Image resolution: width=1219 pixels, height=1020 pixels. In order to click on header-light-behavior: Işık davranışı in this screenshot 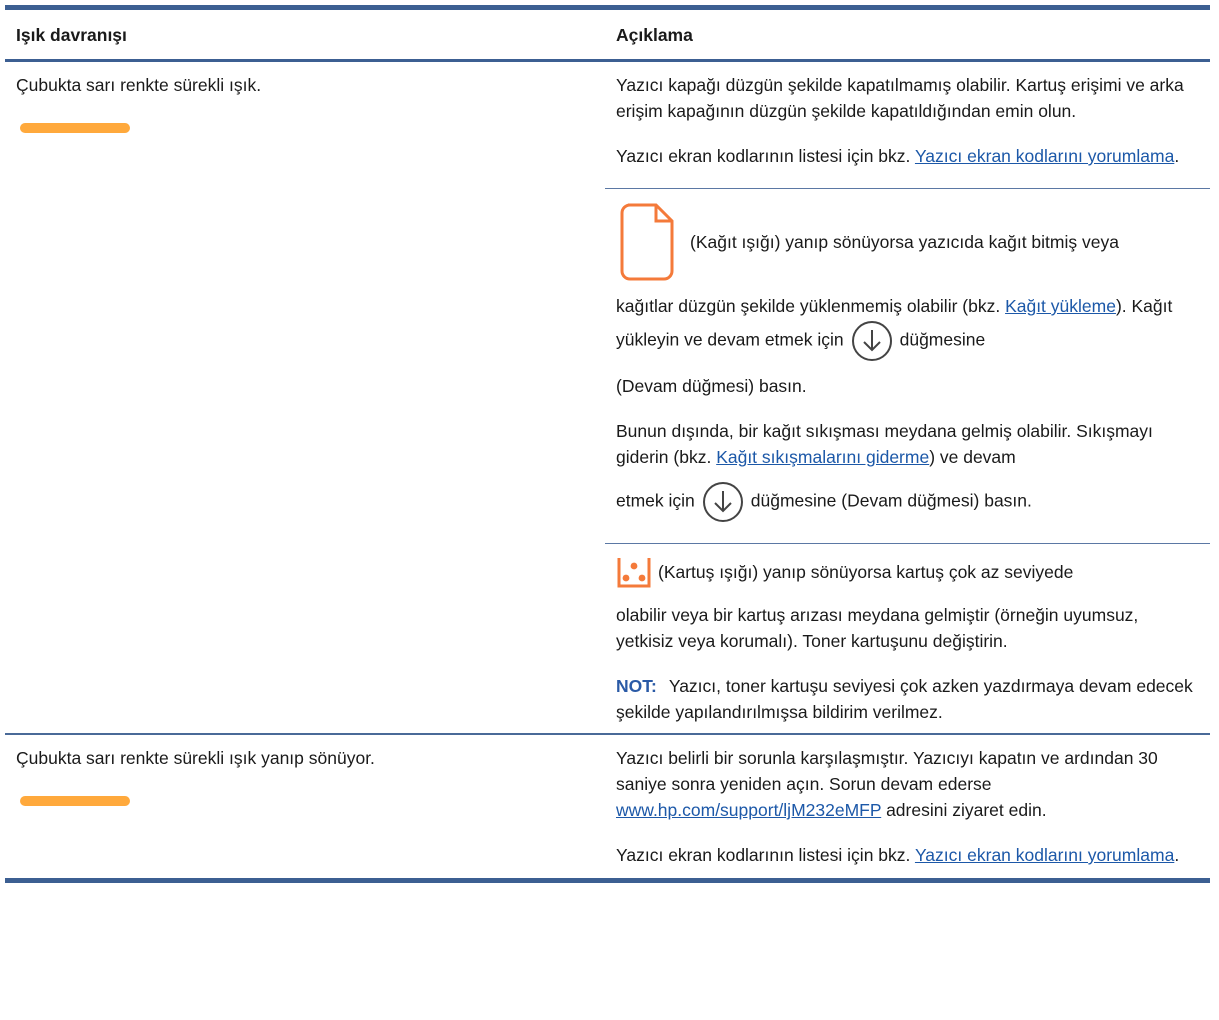, I will do `click(71, 34)`.